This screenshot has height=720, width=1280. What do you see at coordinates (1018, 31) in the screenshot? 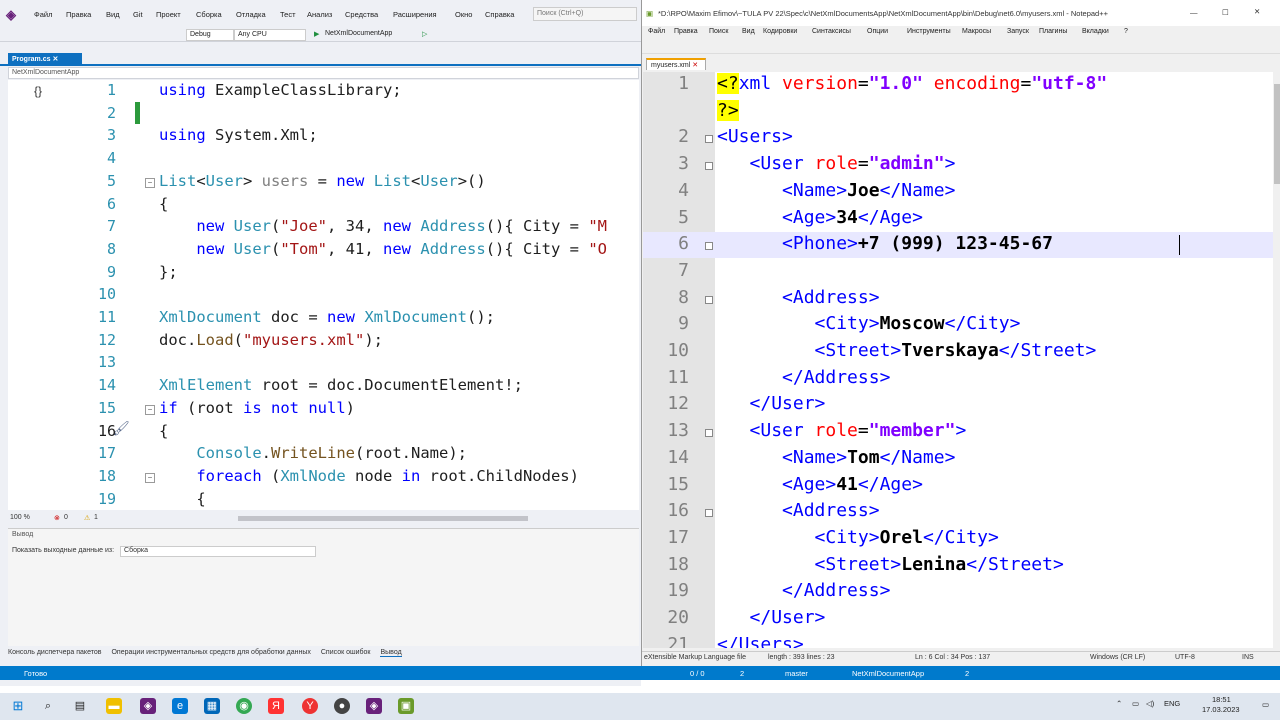
I see `np-menu-item: Запуск` at bounding box center [1018, 31].